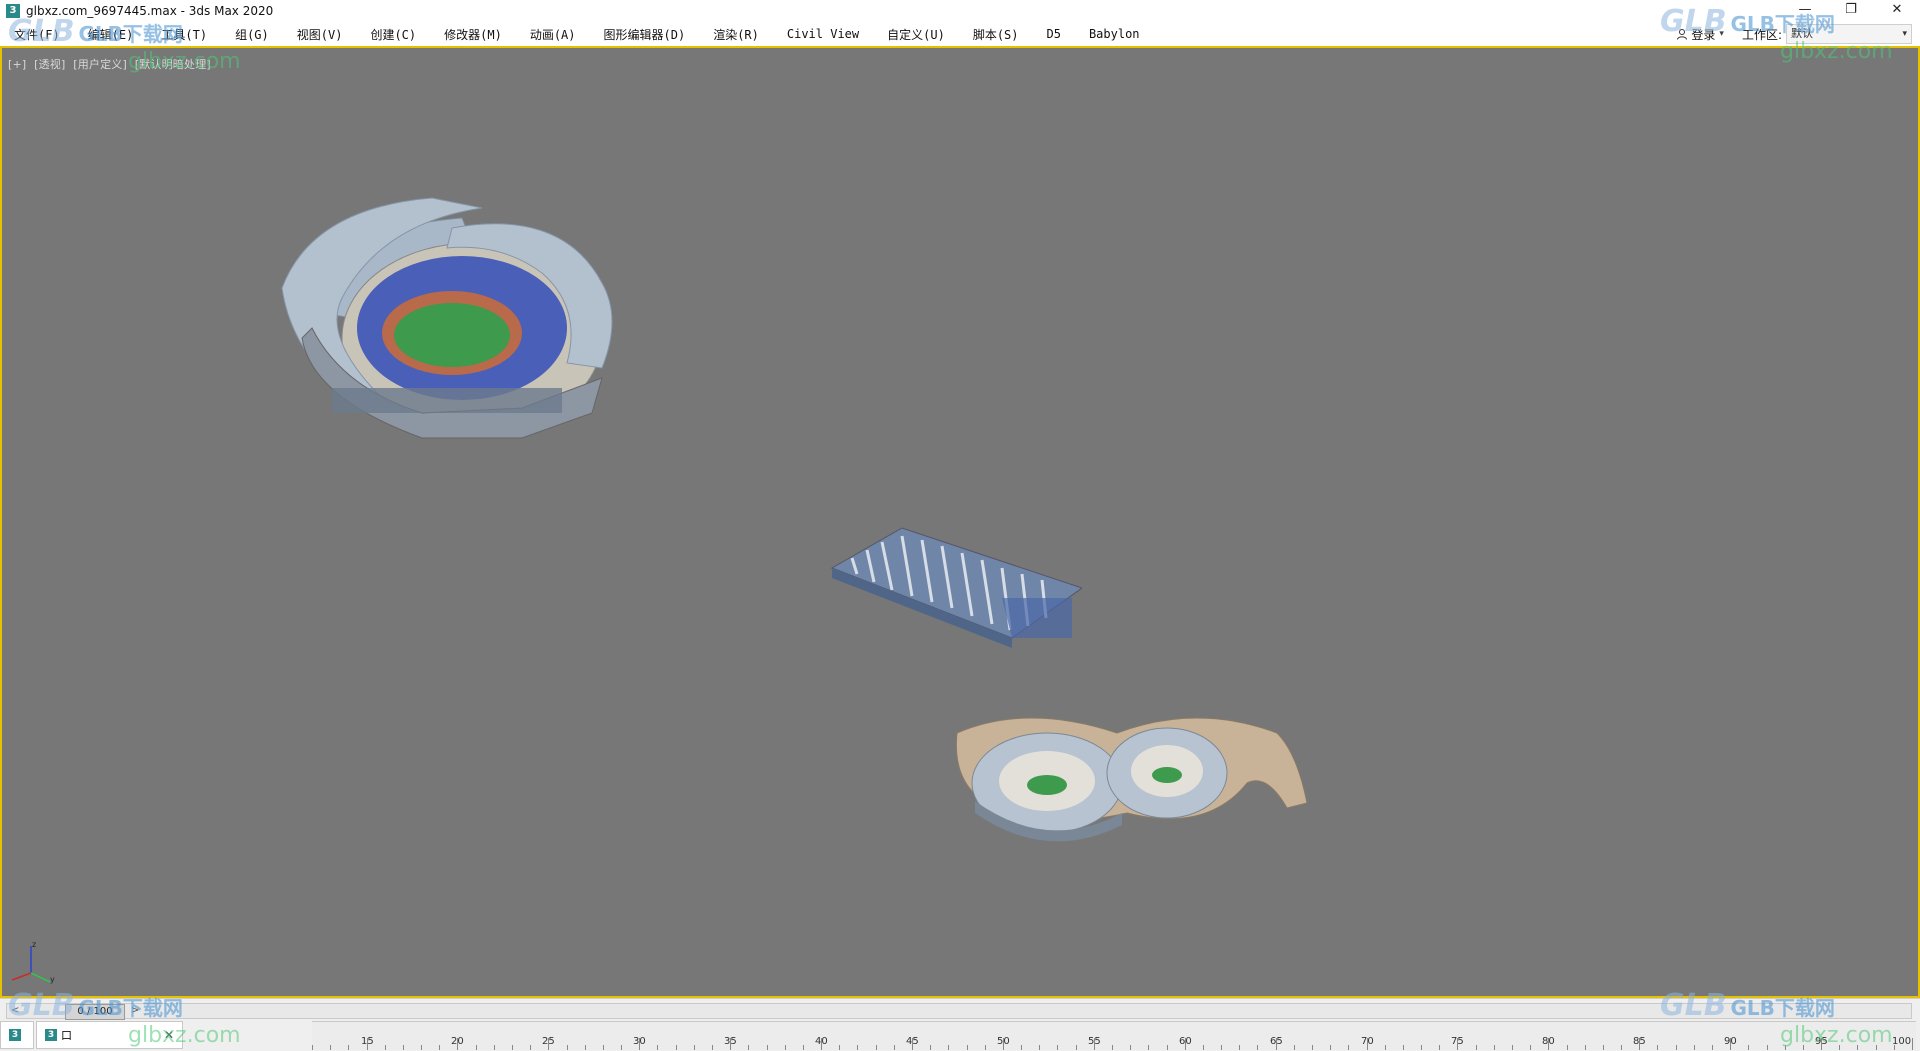  I want to click on menu-customize: 自定义(U), so click(916, 34).